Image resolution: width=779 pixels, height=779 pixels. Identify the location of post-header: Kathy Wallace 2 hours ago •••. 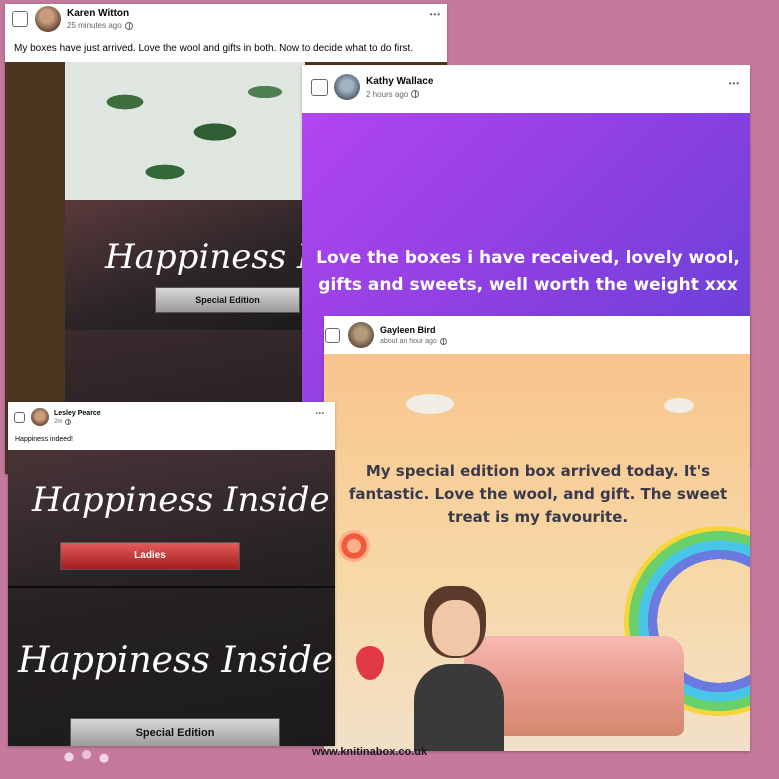
(526, 87).